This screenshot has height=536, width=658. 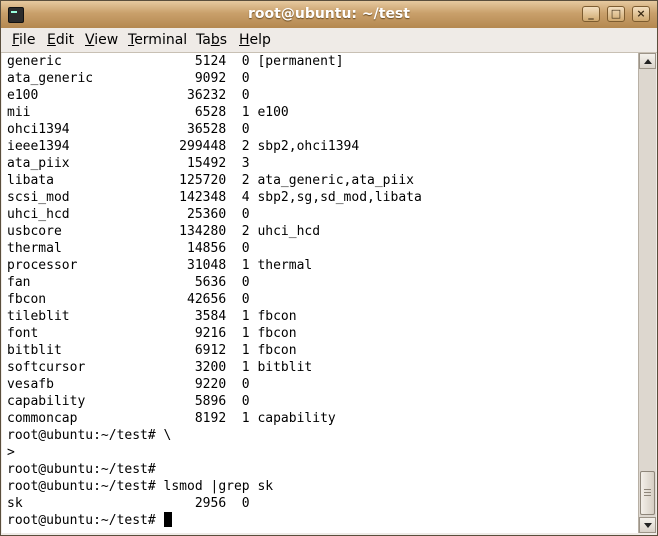 I want to click on title-bar: root@ubuntu: ~/test _ □ ×, so click(x=329, y=15).